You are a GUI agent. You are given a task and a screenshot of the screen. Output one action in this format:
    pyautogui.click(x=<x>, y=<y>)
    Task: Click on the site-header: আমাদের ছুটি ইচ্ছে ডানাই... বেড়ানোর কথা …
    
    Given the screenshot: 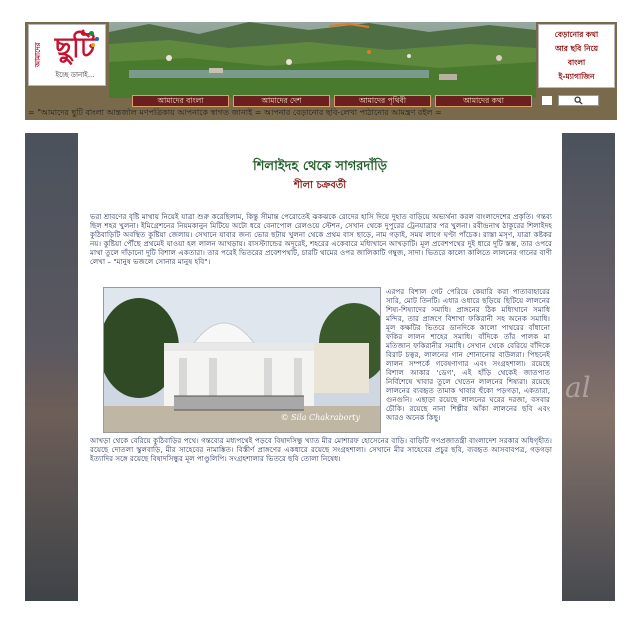 What is the action you would take?
    pyautogui.click(x=321, y=71)
    